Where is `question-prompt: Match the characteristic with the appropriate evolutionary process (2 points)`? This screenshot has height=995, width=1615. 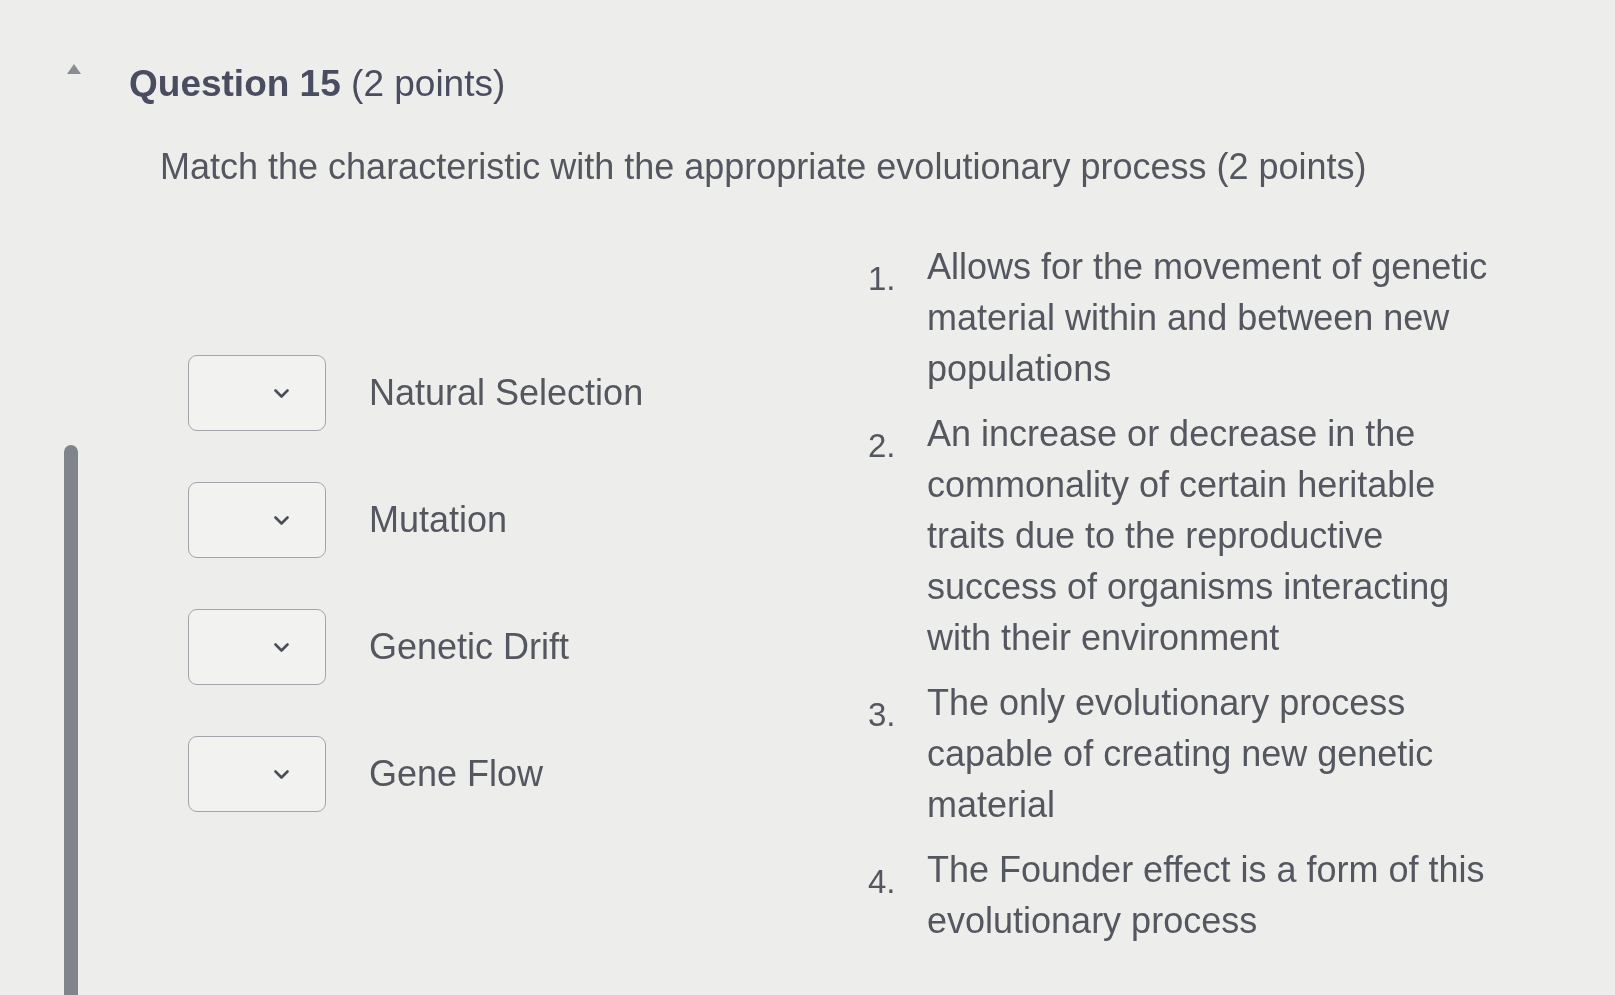 question-prompt: Match the characteristic with the appropriate evolutionary process (2 points) is located at coordinates (763, 167).